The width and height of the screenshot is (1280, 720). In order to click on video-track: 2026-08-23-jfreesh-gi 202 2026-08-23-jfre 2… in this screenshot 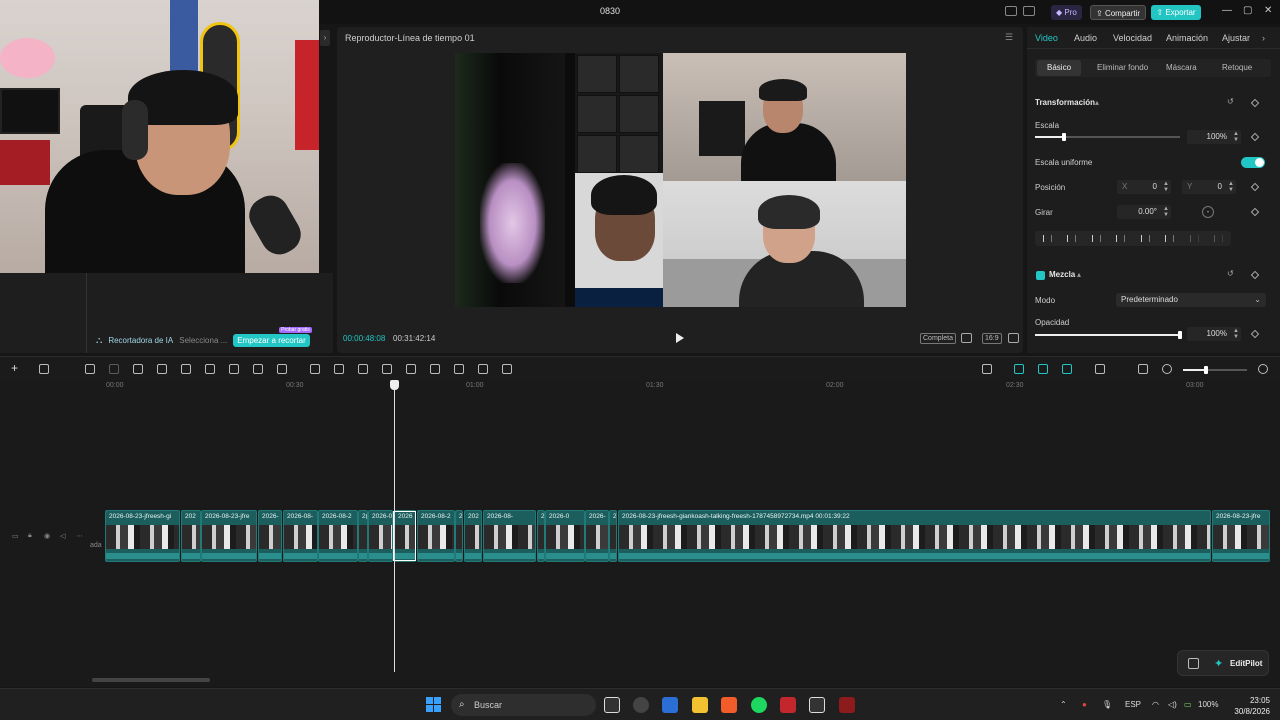, I will do `click(687, 536)`.